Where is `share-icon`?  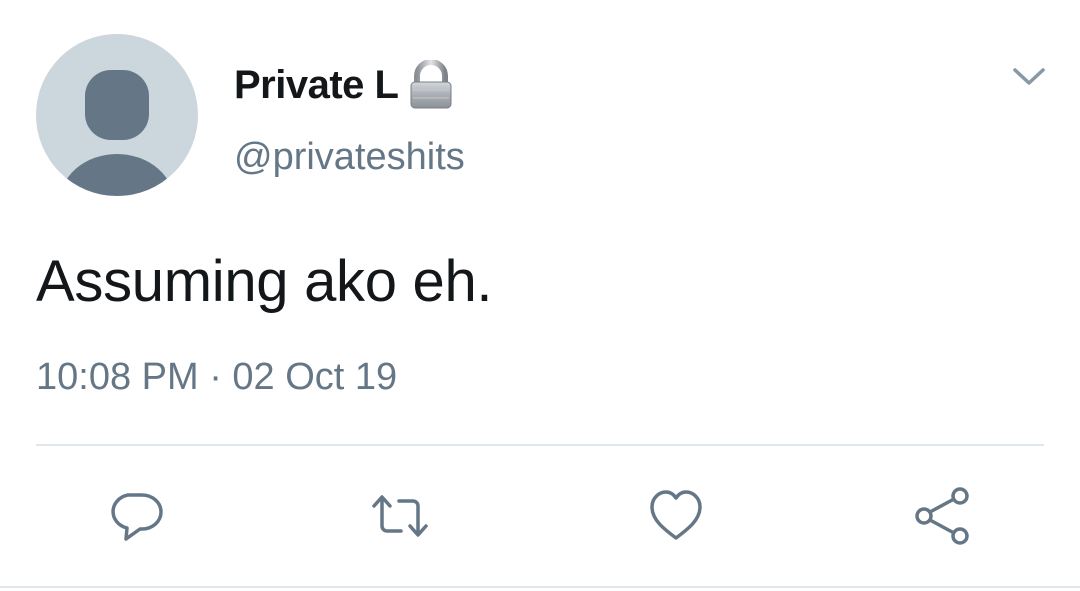 share-icon is located at coordinates (942, 516).